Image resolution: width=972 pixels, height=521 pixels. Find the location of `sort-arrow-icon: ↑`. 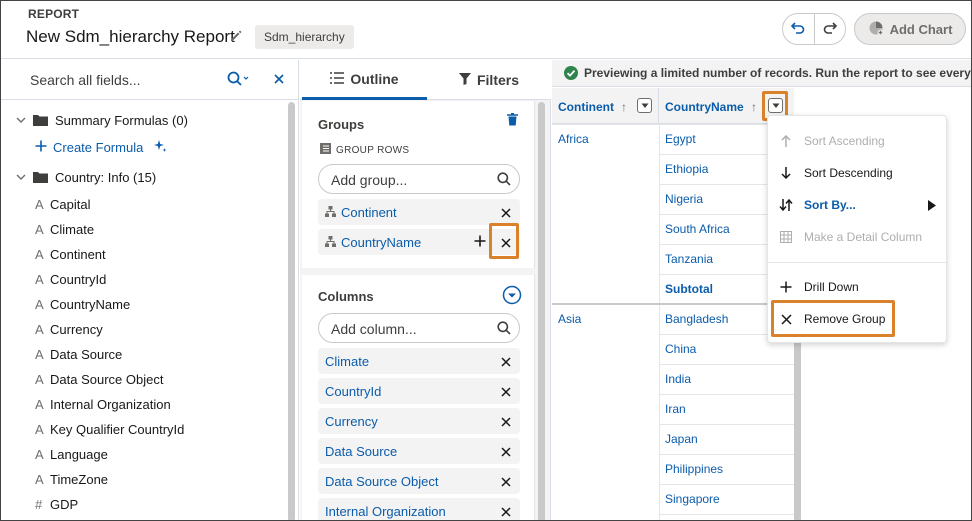

sort-arrow-icon: ↑ is located at coordinates (624, 107).